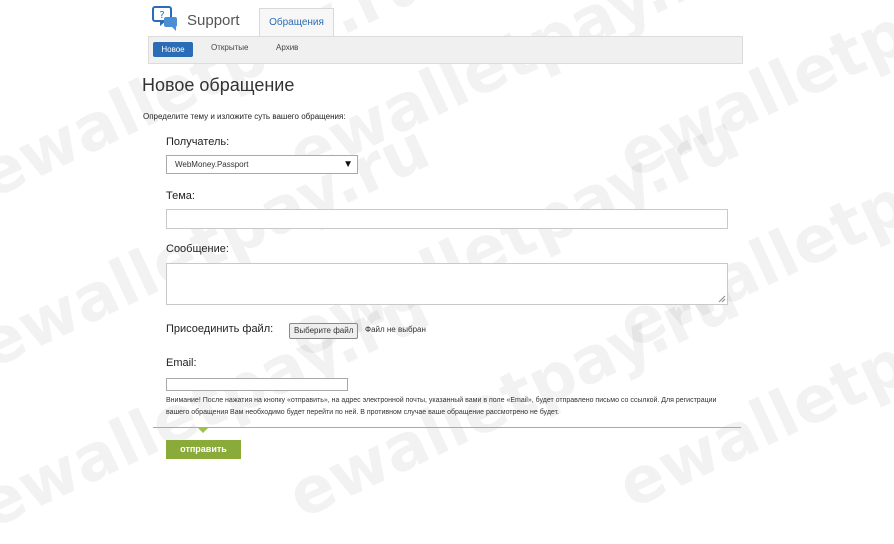 This screenshot has width=894, height=544. Describe the element at coordinates (750, 97) in the screenshot. I see `watermark: ewalletpay.ru` at that location.